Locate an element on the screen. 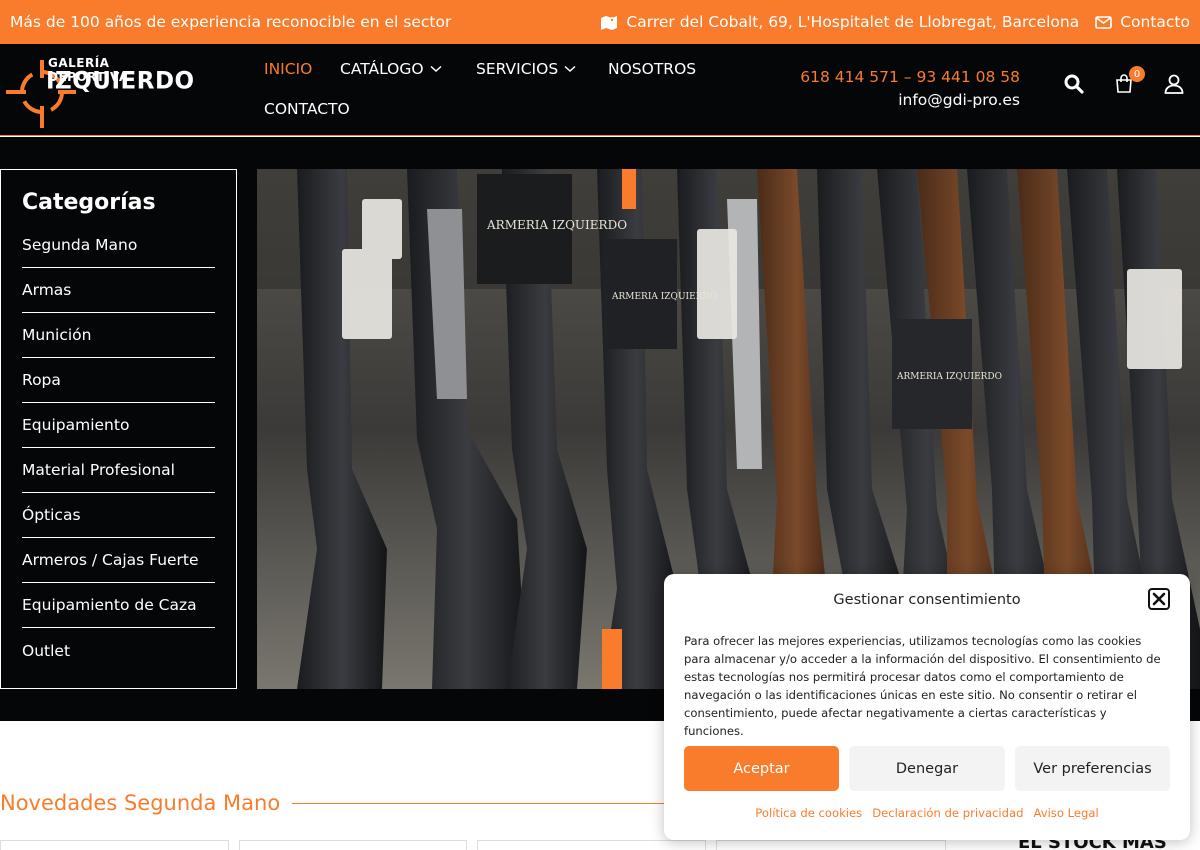 Image resolution: width=1200 pixels, height=850 pixels. category-item: Armas is located at coordinates (118, 290).